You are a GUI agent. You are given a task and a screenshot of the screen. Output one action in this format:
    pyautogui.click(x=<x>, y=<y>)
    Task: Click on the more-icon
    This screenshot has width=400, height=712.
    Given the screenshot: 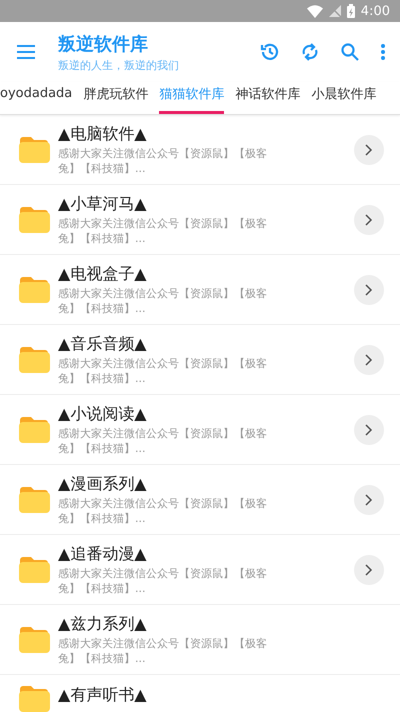 What is the action you would take?
    pyautogui.click(x=383, y=52)
    